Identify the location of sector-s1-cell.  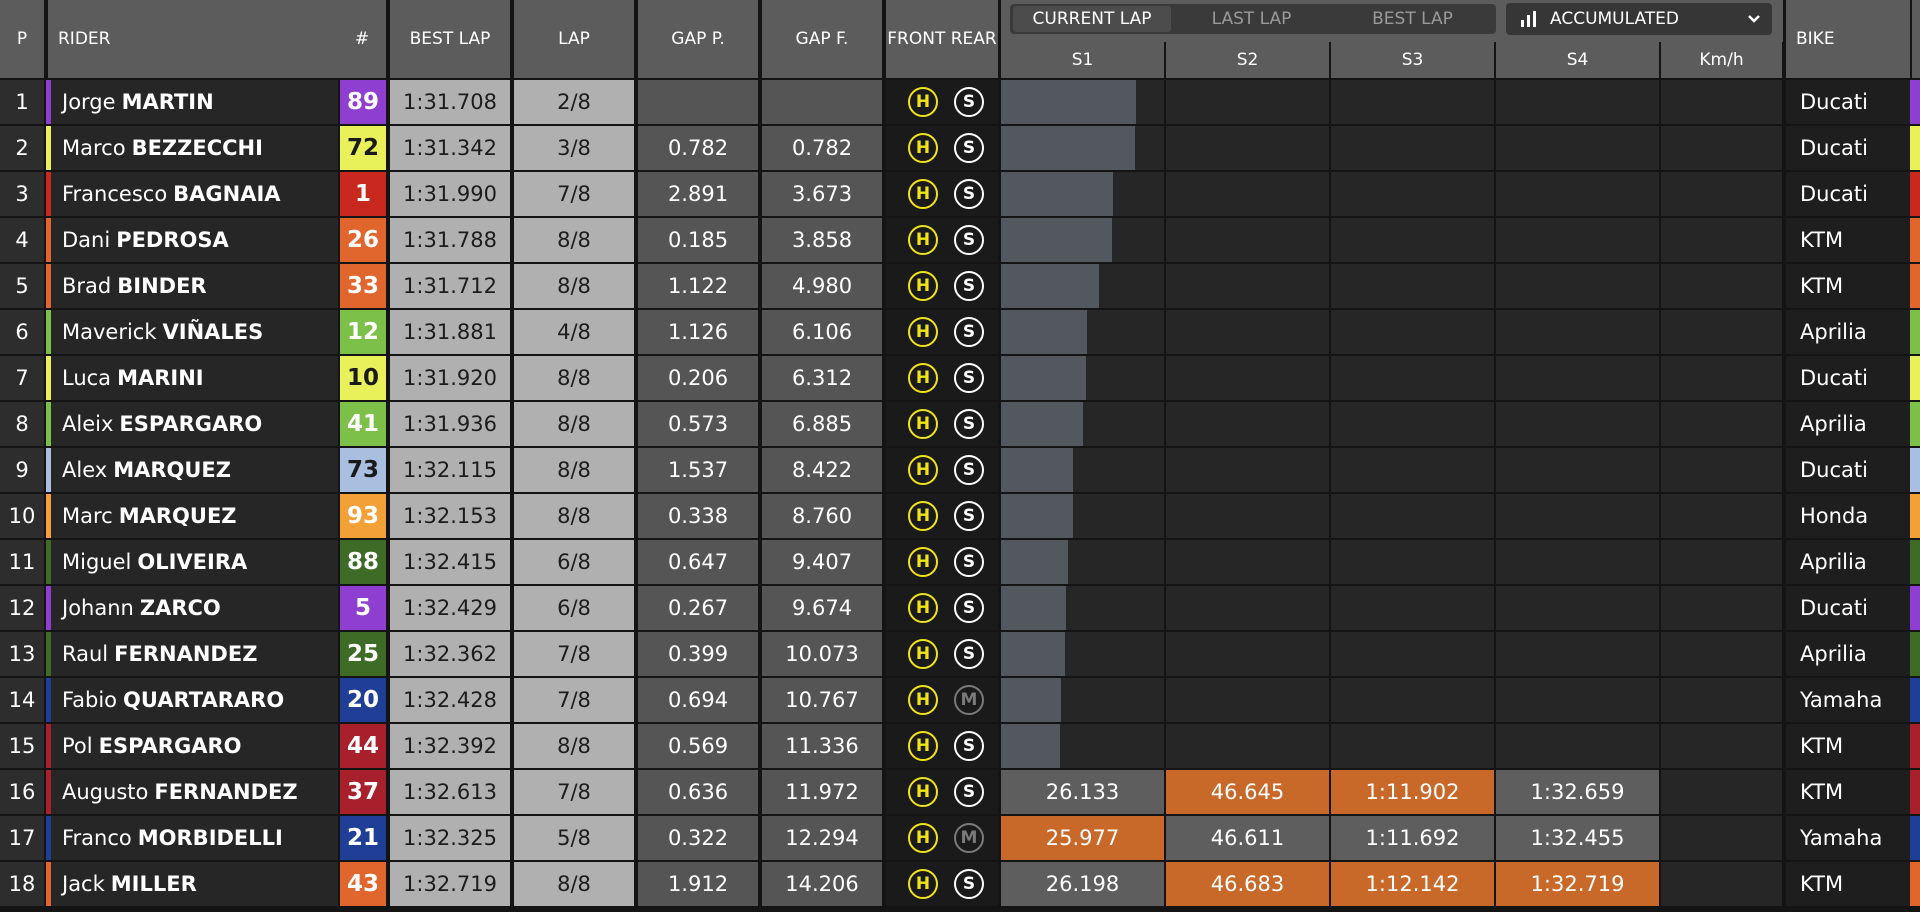
(1082, 240).